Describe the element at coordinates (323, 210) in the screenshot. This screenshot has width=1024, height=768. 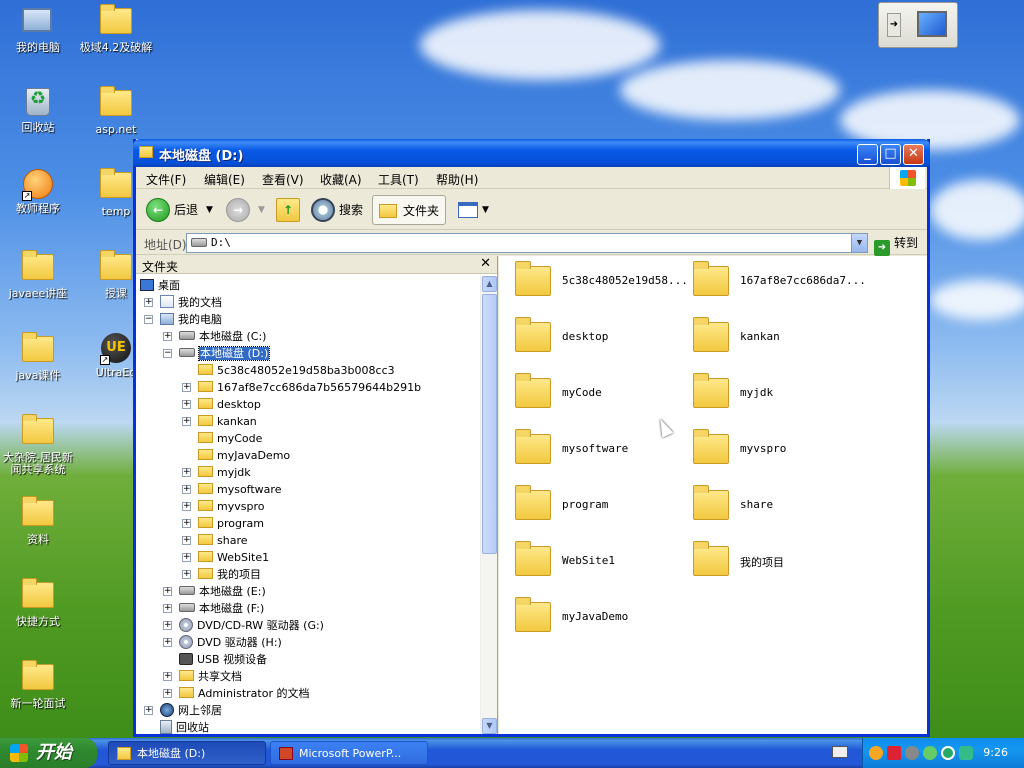
I see `search-icon` at that location.